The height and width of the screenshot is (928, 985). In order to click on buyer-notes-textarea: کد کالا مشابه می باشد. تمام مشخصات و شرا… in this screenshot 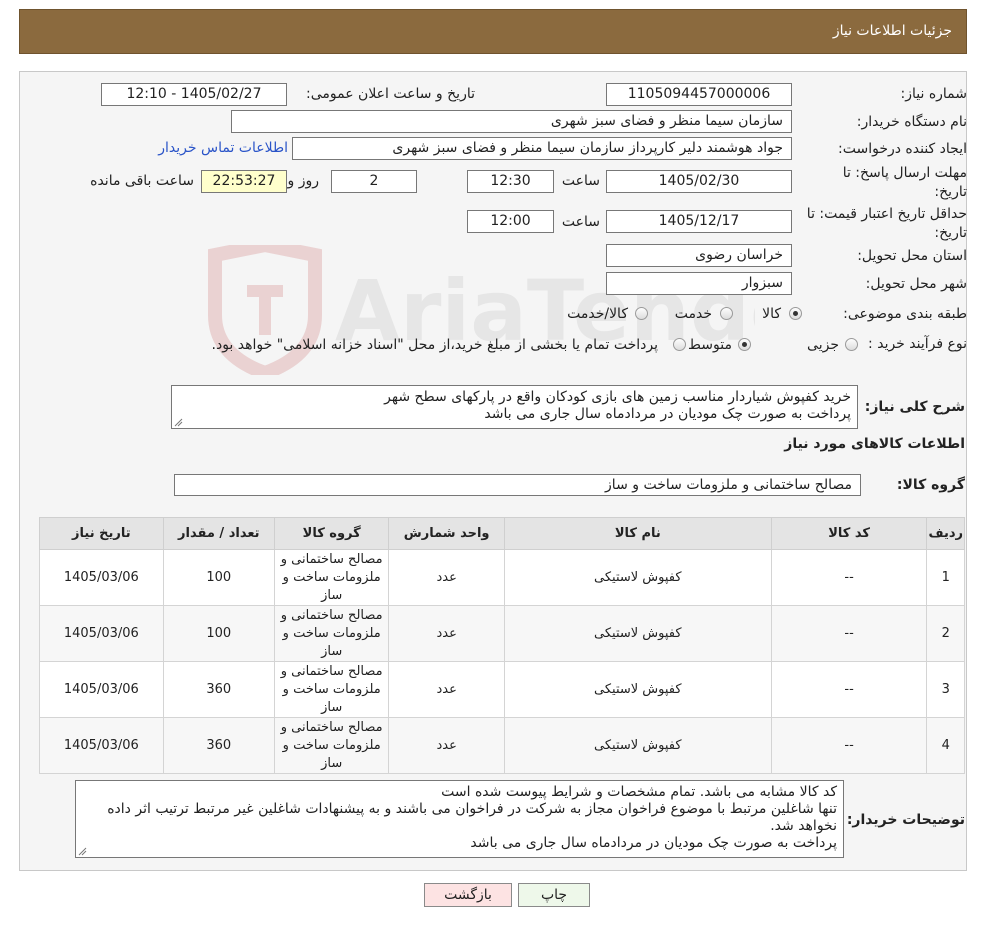, I will do `click(459, 819)`.